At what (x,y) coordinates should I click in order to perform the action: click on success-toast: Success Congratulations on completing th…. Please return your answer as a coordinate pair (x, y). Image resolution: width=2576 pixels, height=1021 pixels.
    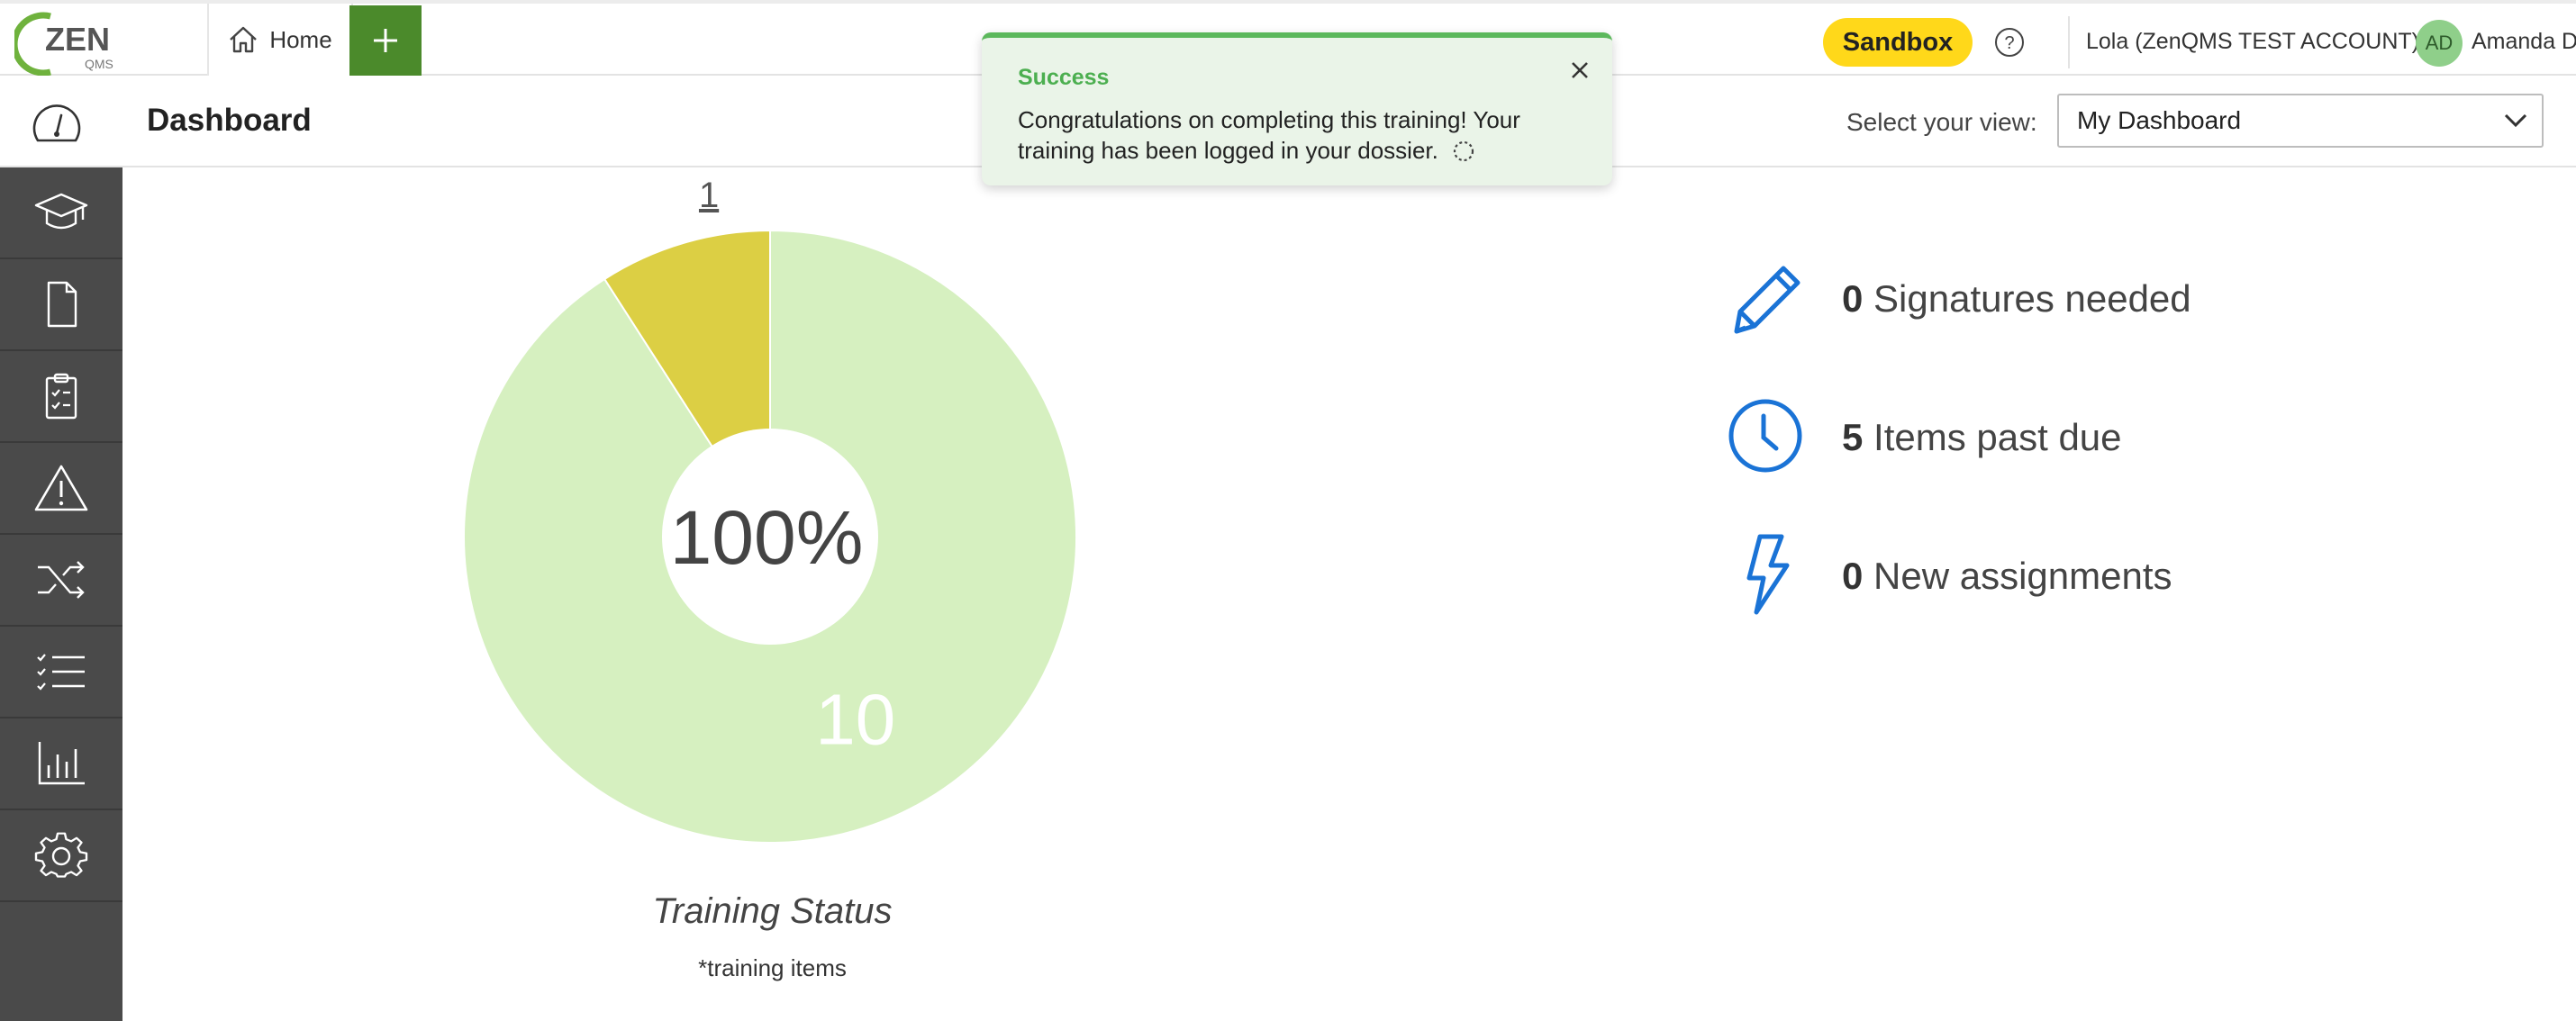
    Looking at the image, I should click on (1297, 109).